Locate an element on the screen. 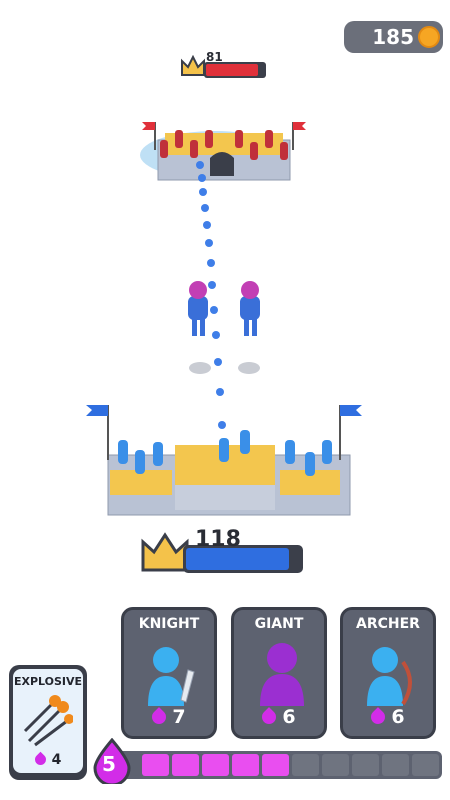 Image resolution: width=450 pixels, height=800 pixels. knight-icon is located at coordinates (171, 676).